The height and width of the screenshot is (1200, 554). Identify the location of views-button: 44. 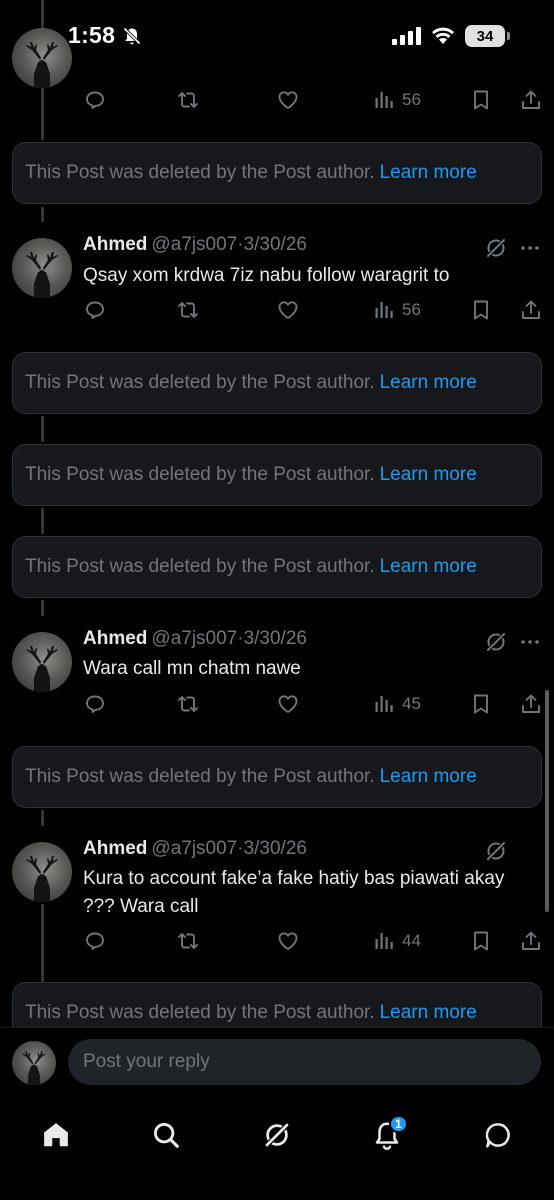
(396, 941).